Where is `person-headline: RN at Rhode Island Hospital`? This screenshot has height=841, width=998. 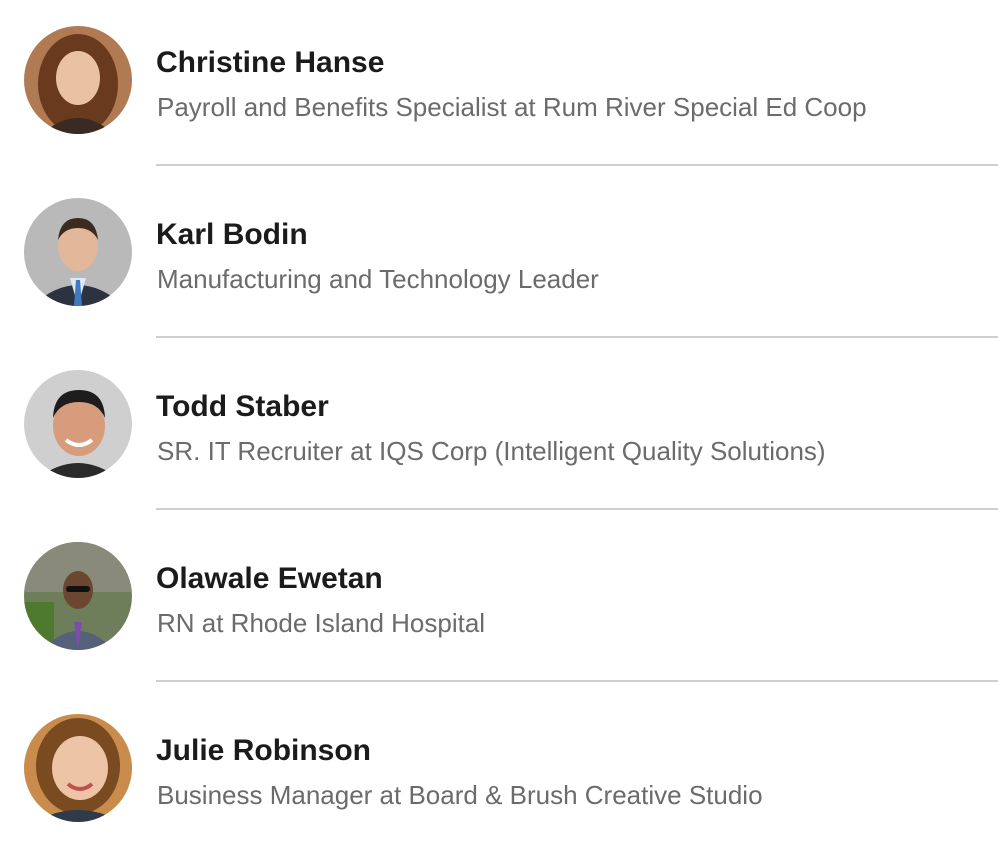
person-headline: RN at Rhode Island Hospital is located at coordinates (321, 623).